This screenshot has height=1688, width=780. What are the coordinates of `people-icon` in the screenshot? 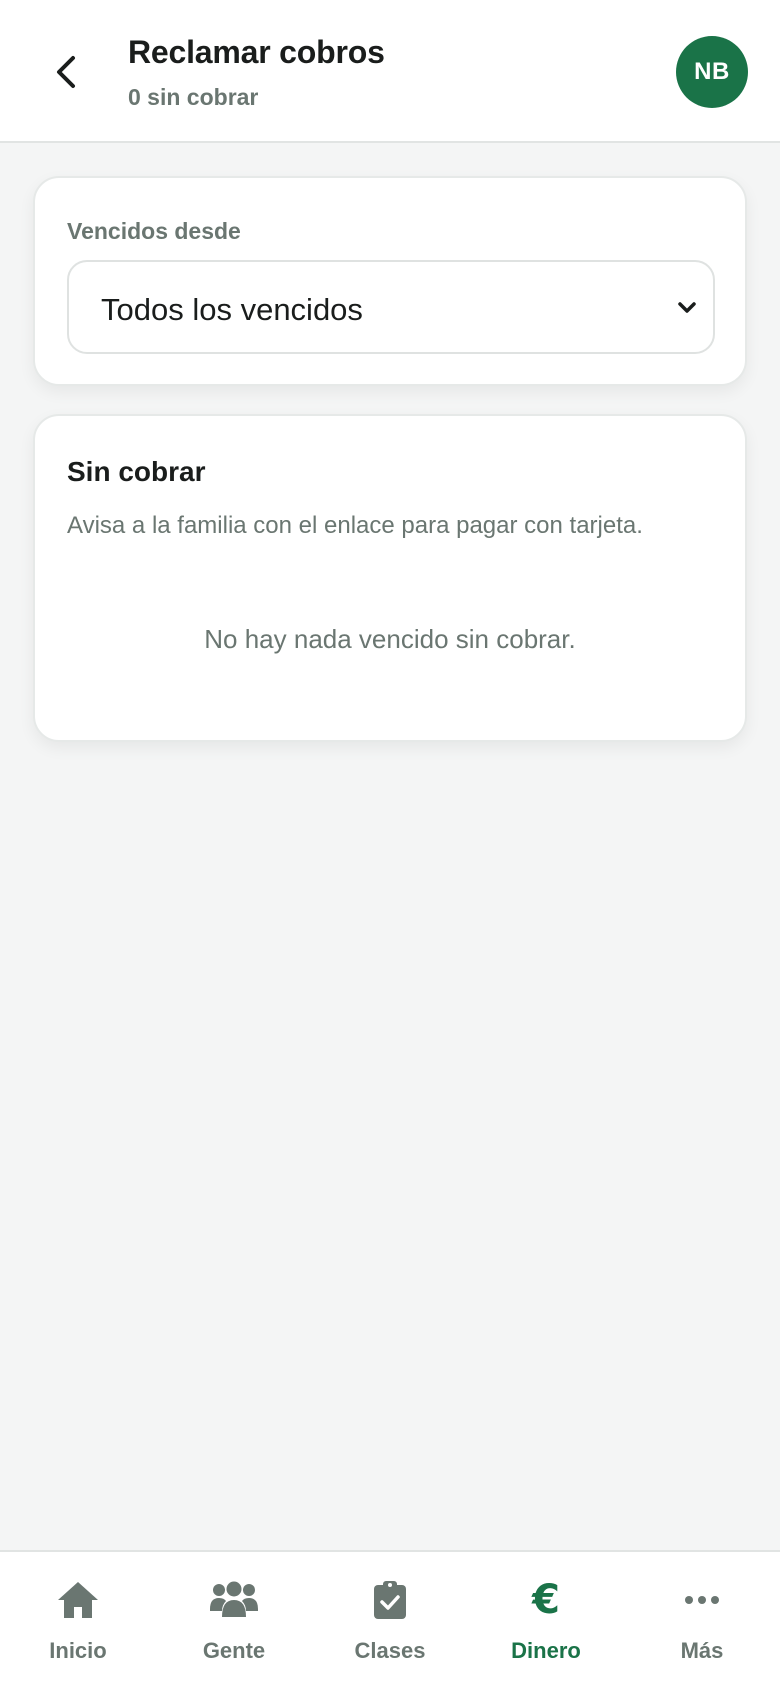 It's located at (234, 1600).